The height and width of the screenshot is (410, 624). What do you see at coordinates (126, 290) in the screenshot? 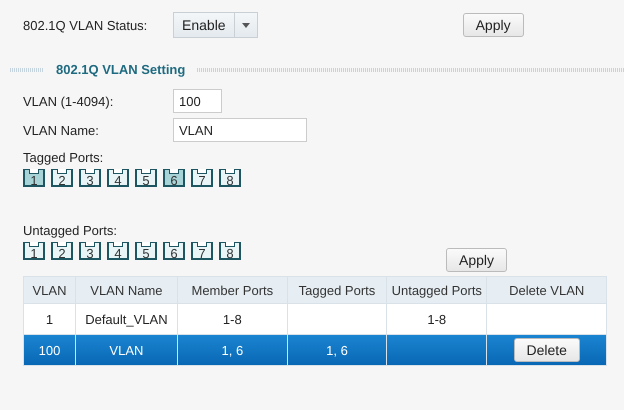
I see `column-header: VLAN Name` at bounding box center [126, 290].